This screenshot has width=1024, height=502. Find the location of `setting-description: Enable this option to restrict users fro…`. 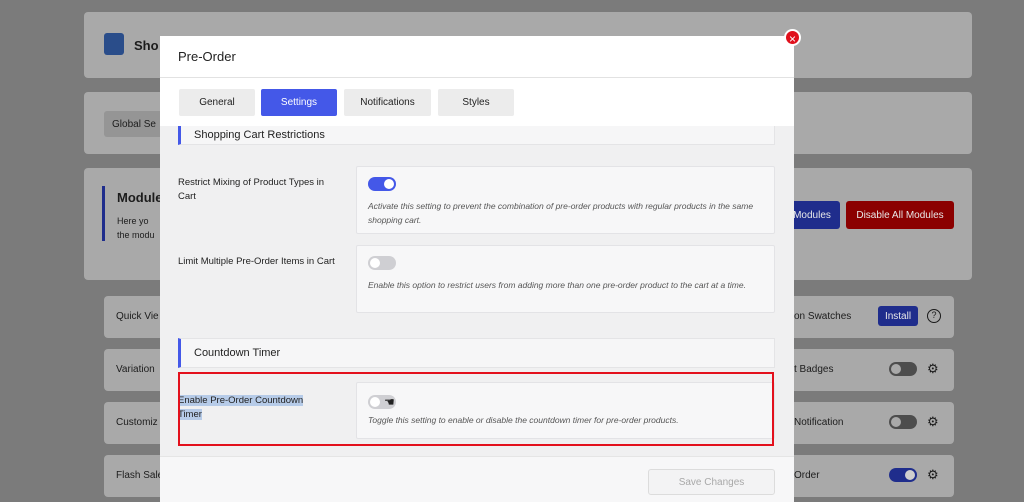

setting-description: Enable this option to restrict users fro… is located at coordinates (557, 285).